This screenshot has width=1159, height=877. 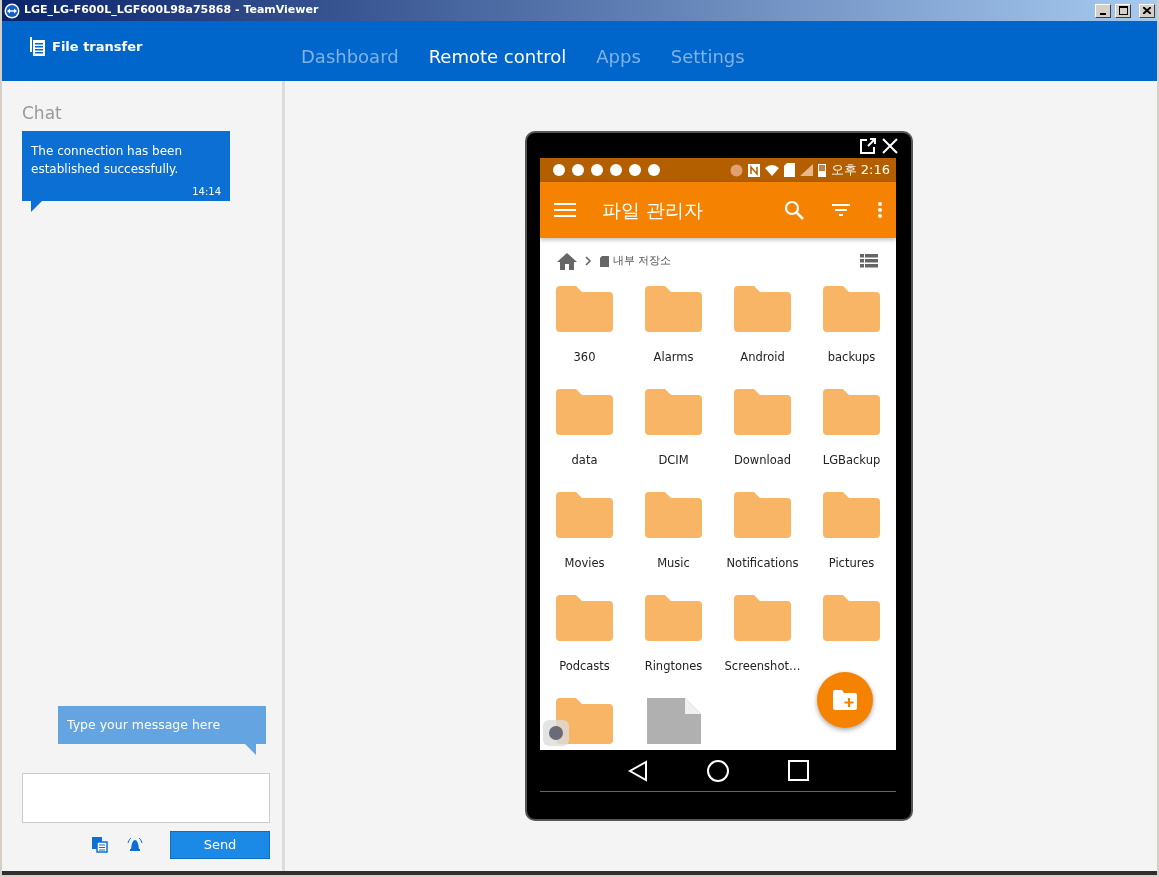 I want to click on file-name: Music, so click(x=673, y=563).